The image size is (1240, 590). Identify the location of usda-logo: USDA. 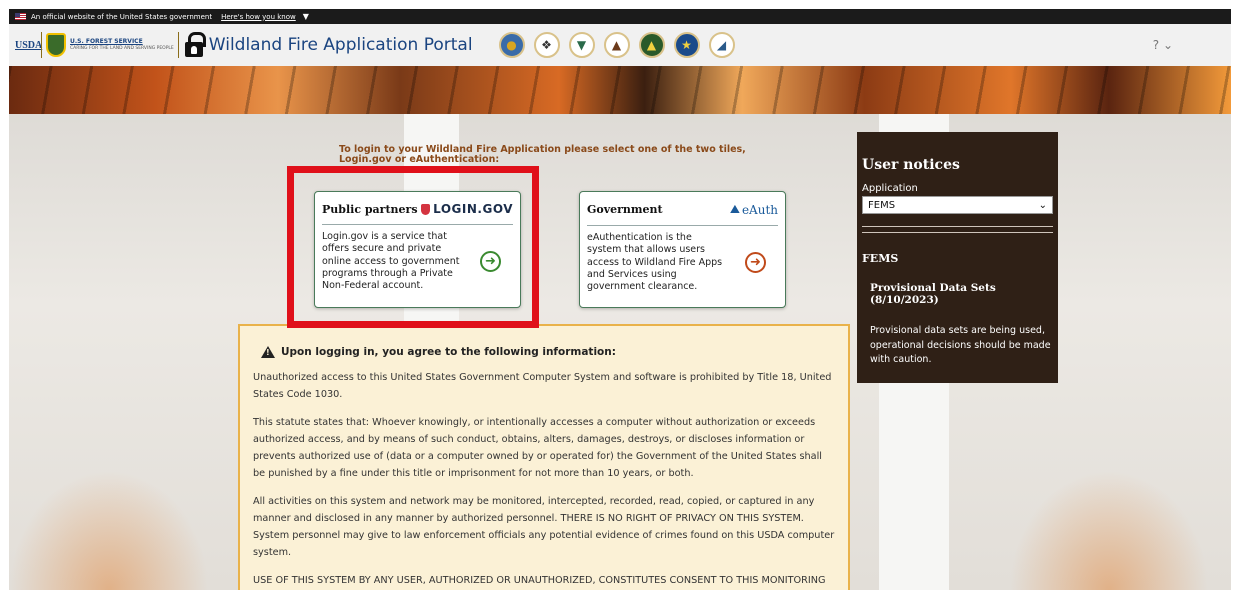
(28, 45).